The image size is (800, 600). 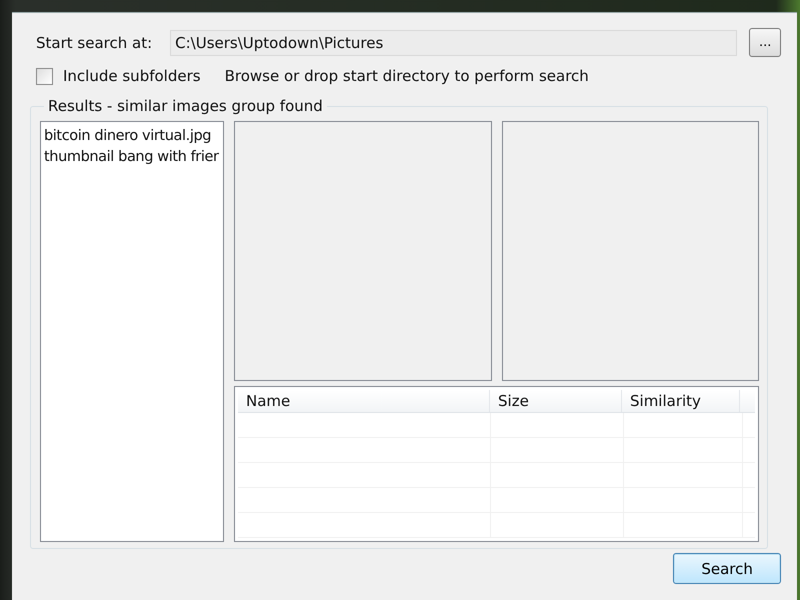 I want to click on group-list-item: bitcoin dinero virtual.jpg, so click(x=132, y=136).